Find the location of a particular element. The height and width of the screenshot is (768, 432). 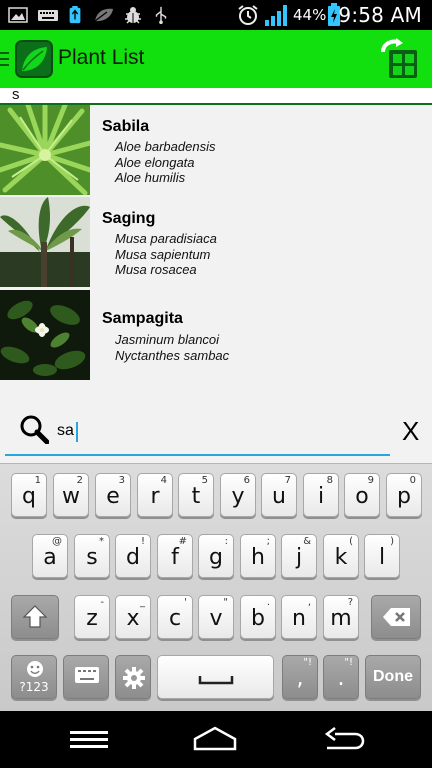

key-k: (k is located at coordinates (341, 556).